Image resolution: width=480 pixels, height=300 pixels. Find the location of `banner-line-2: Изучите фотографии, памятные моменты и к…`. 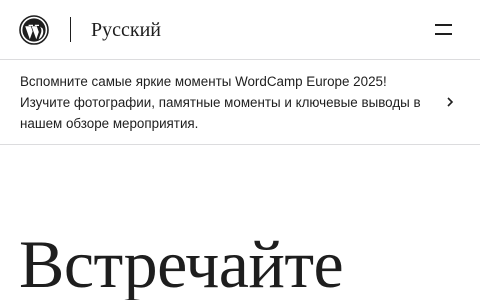

banner-line-2: Изучите фотографии, памятные моменты и к… is located at coordinates (220, 102).